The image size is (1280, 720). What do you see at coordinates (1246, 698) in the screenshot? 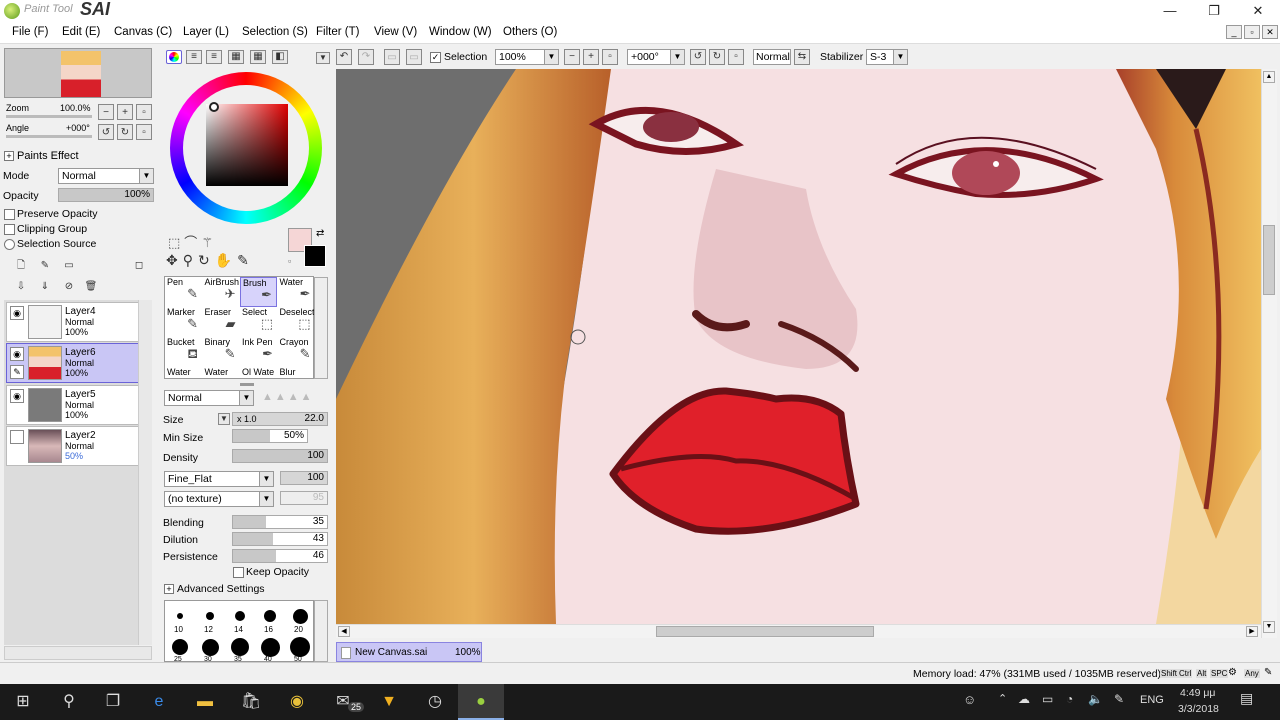
I see `action-center-icon: ▤` at bounding box center [1246, 698].